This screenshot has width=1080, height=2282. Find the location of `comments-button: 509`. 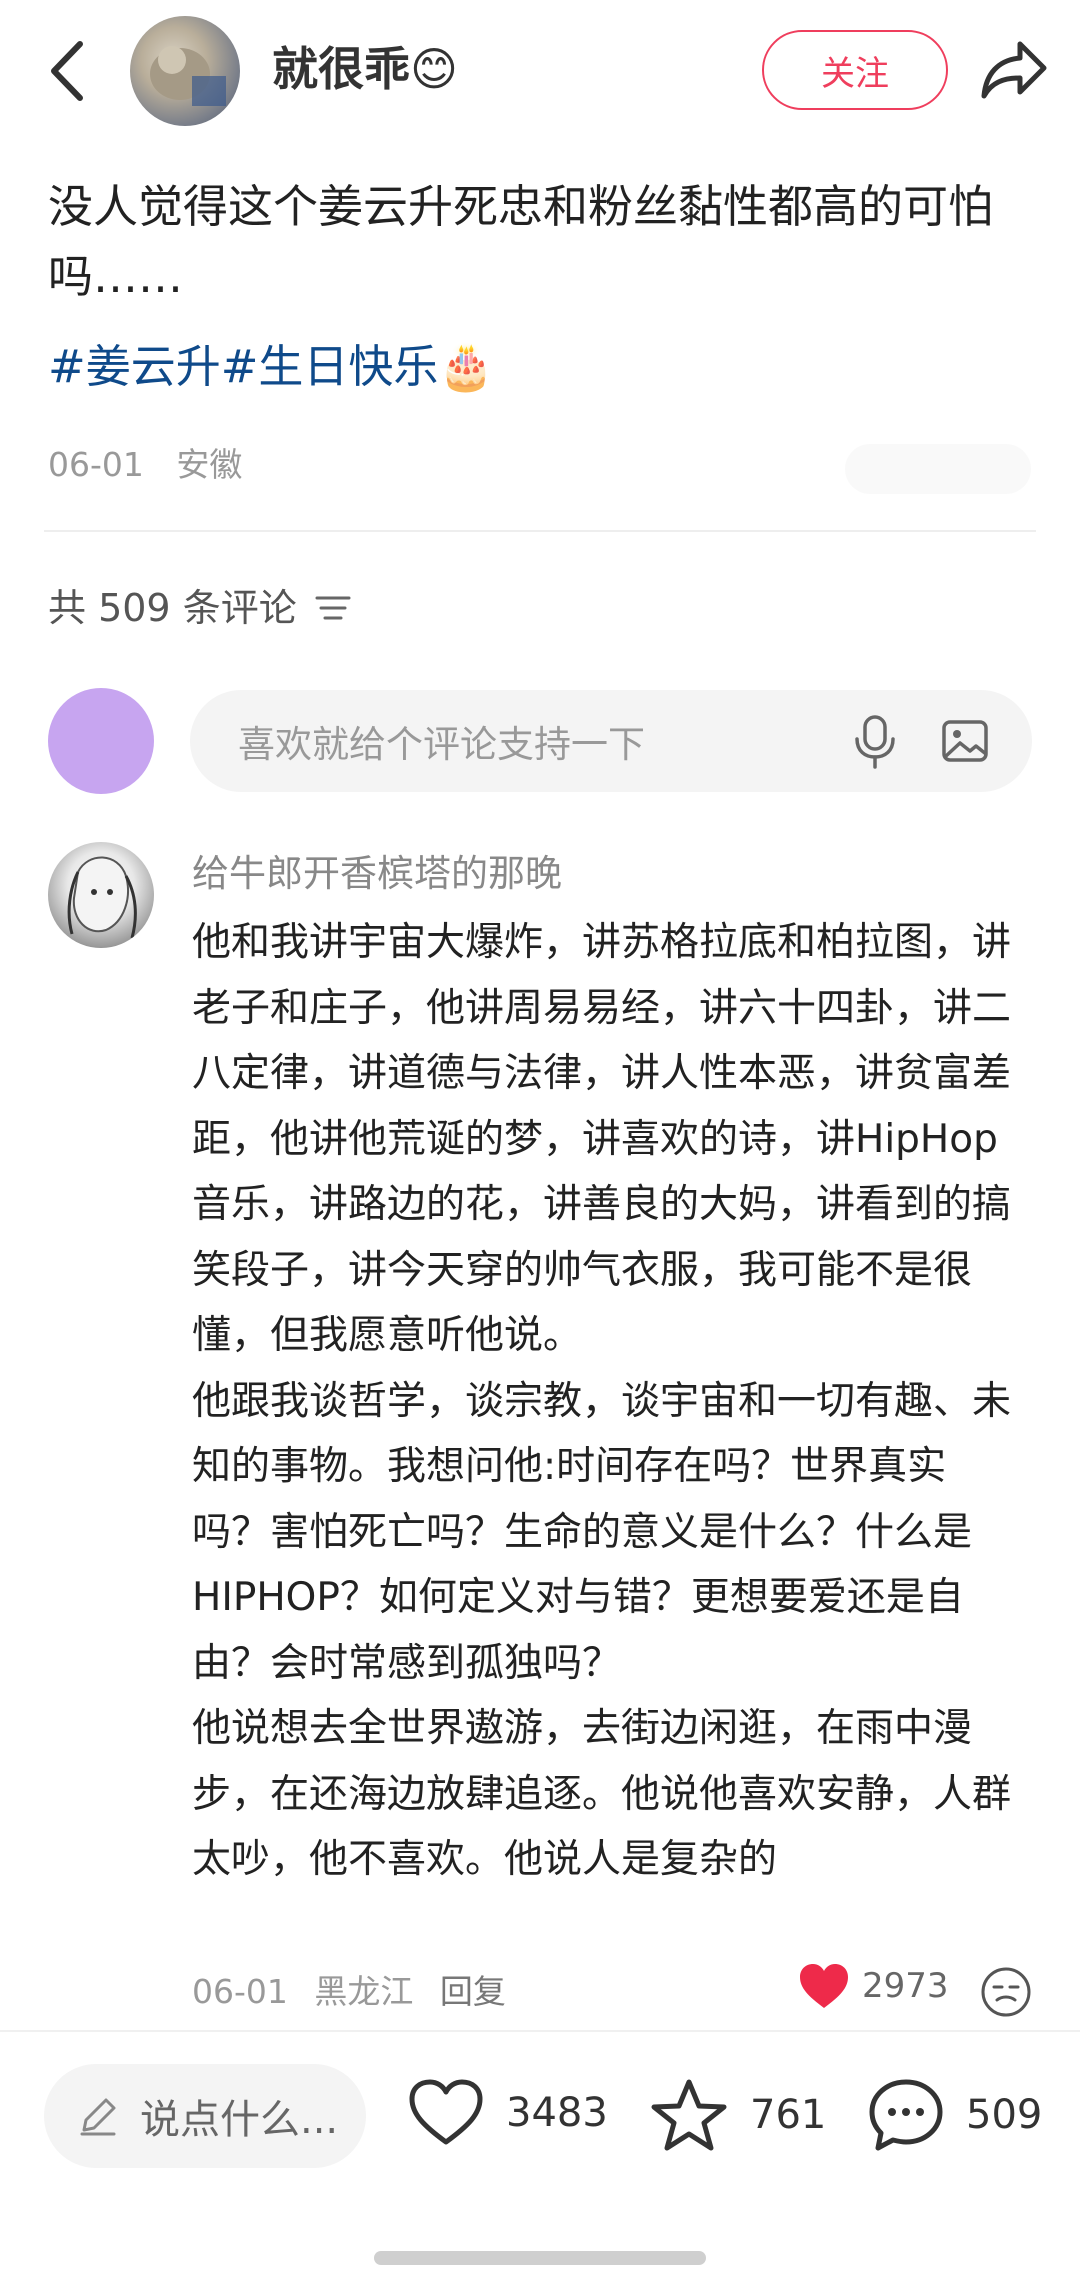

comments-button: 509 is located at coordinates (955, 2115).